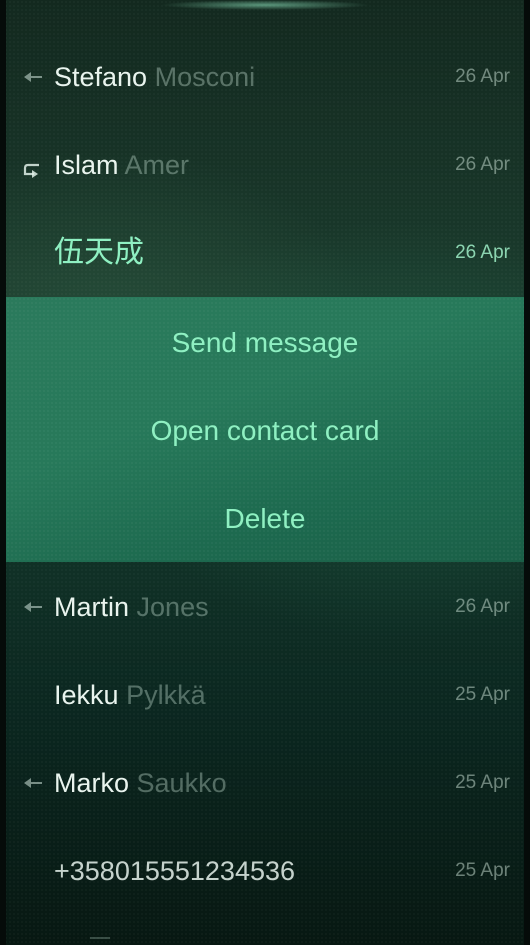 The width and height of the screenshot is (530, 945). I want to click on delete-menu-item: Delete, so click(265, 519).